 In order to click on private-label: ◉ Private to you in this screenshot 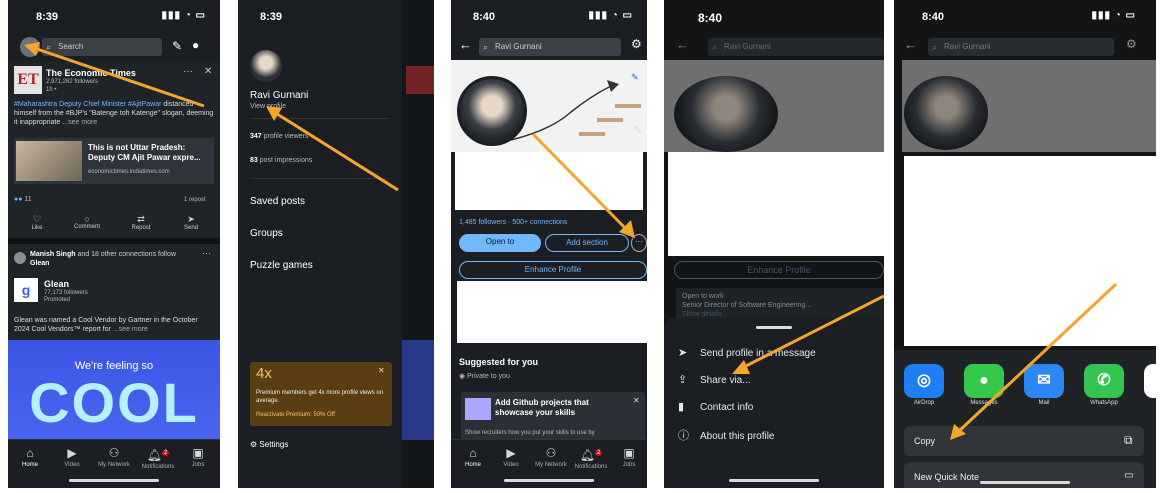, I will do `click(484, 376)`.